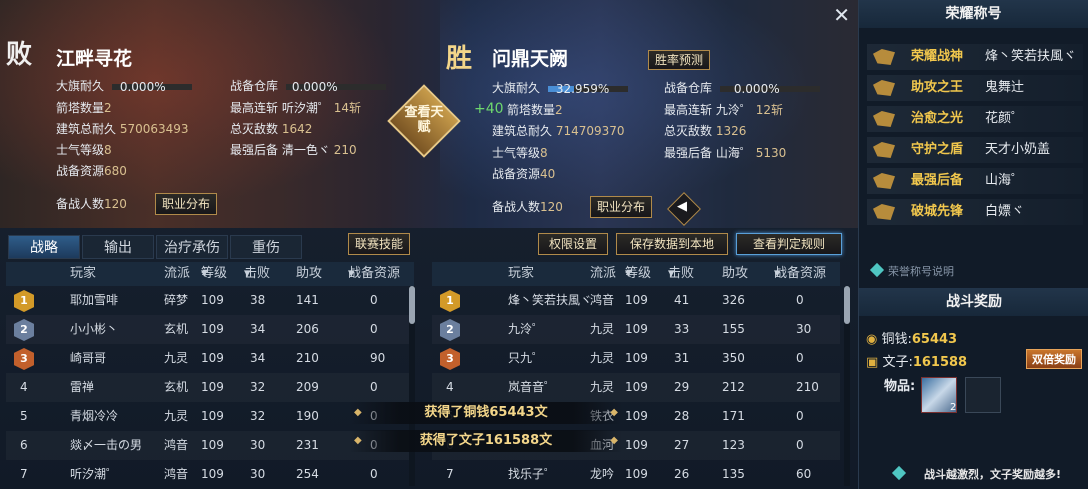 Image resolution: width=1088 pixels, height=489 pixels. Describe the element at coordinates (993, 474) in the screenshot. I see `reward-footer: 战斗越激烈，文子奖励越多!` at that location.